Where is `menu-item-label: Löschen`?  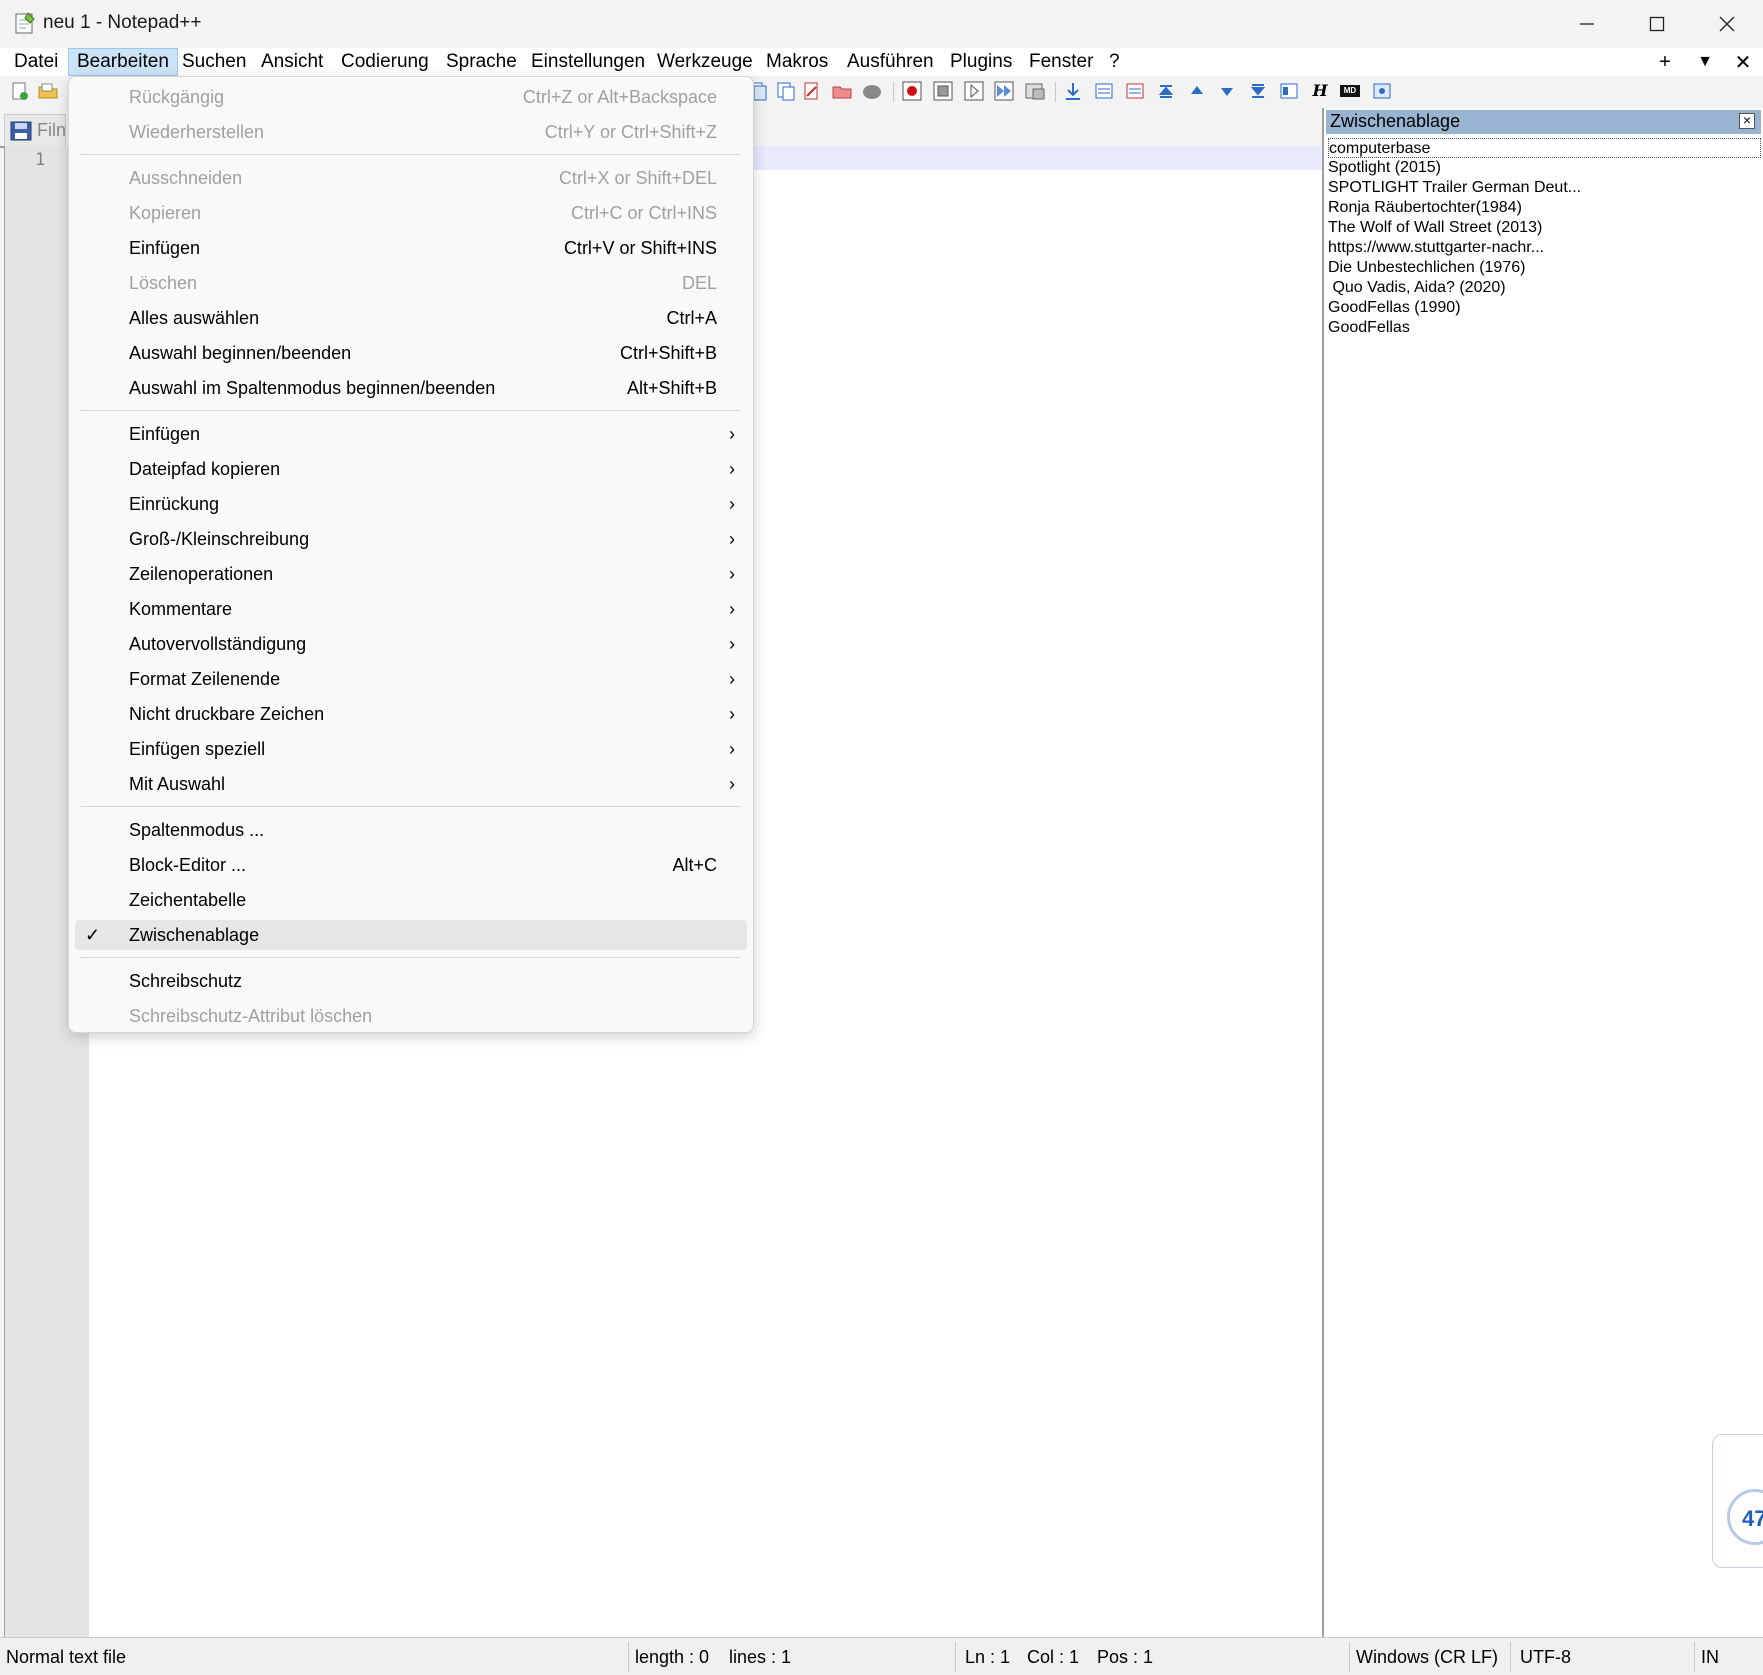 menu-item-label: Löschen is located at coordinates (163, 283).